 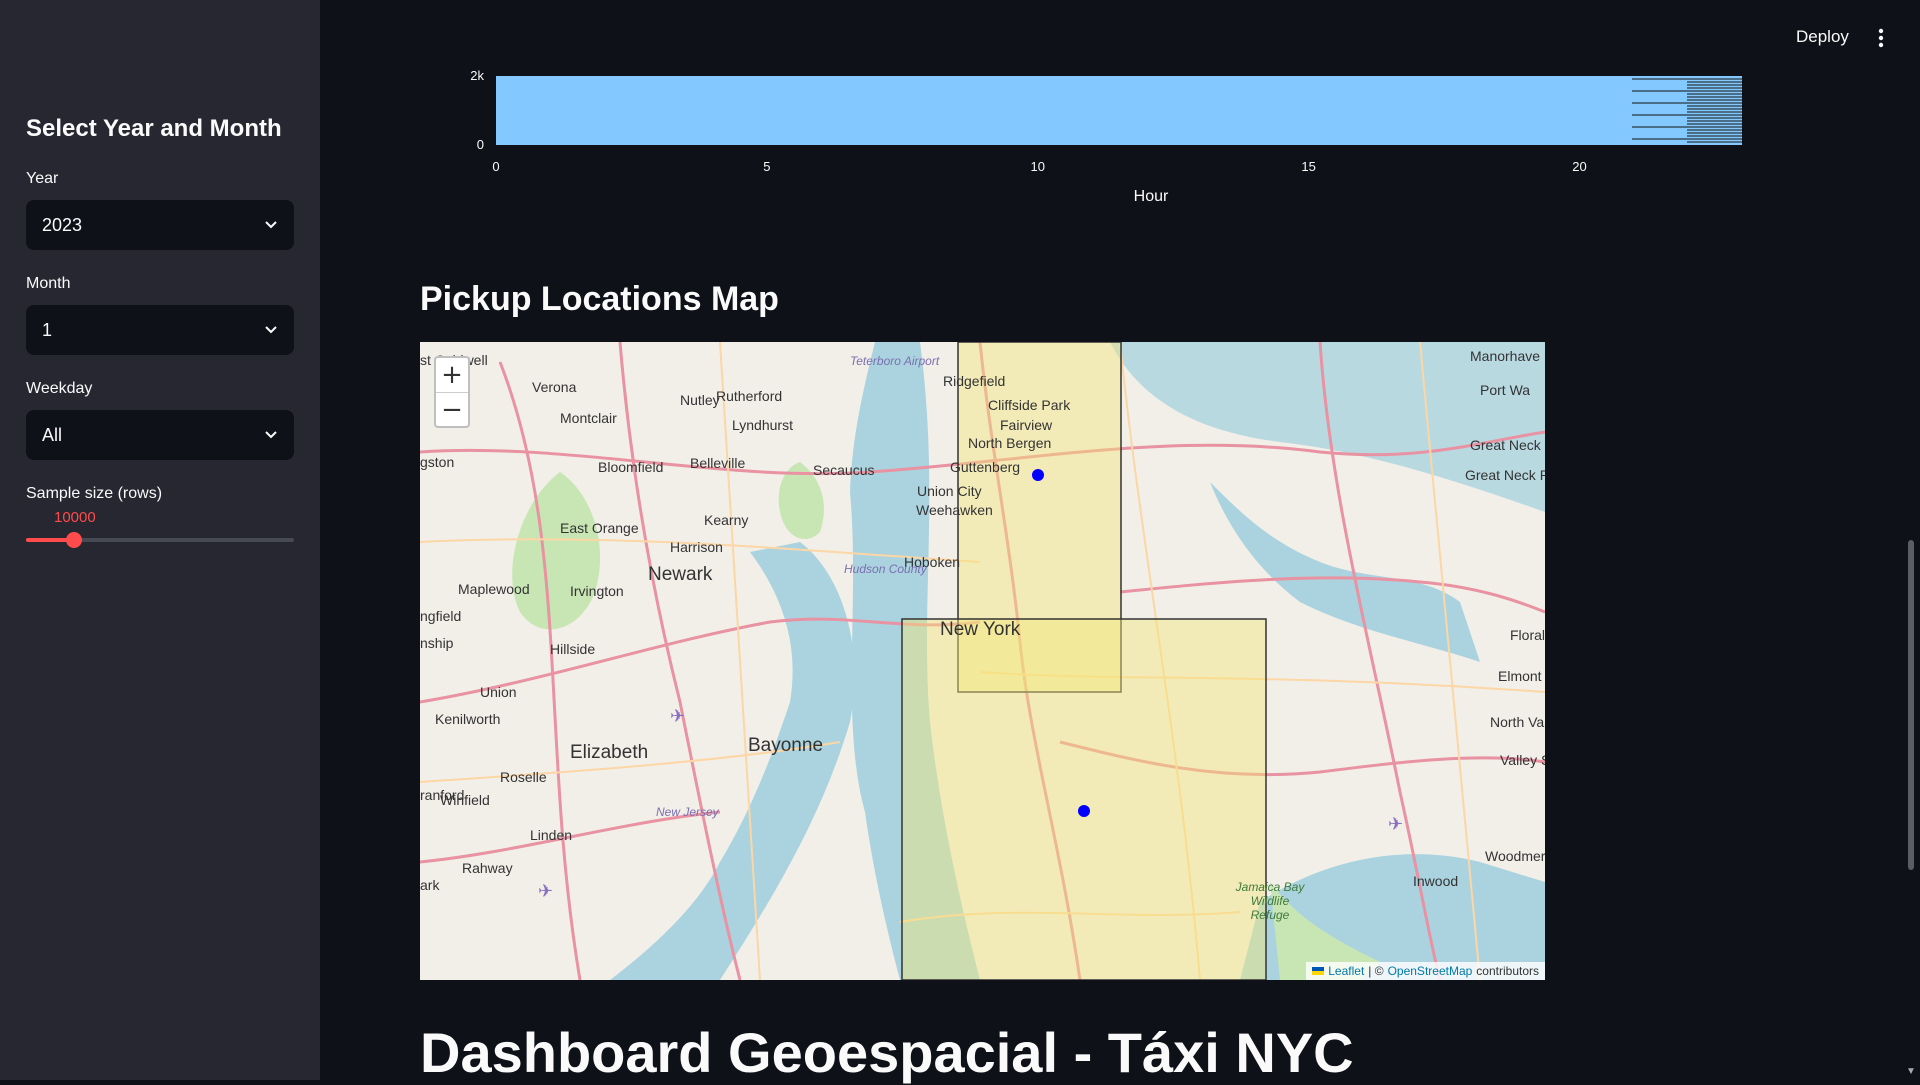 I want to click on zoom-in-button: +, so click(x=452, y=375).